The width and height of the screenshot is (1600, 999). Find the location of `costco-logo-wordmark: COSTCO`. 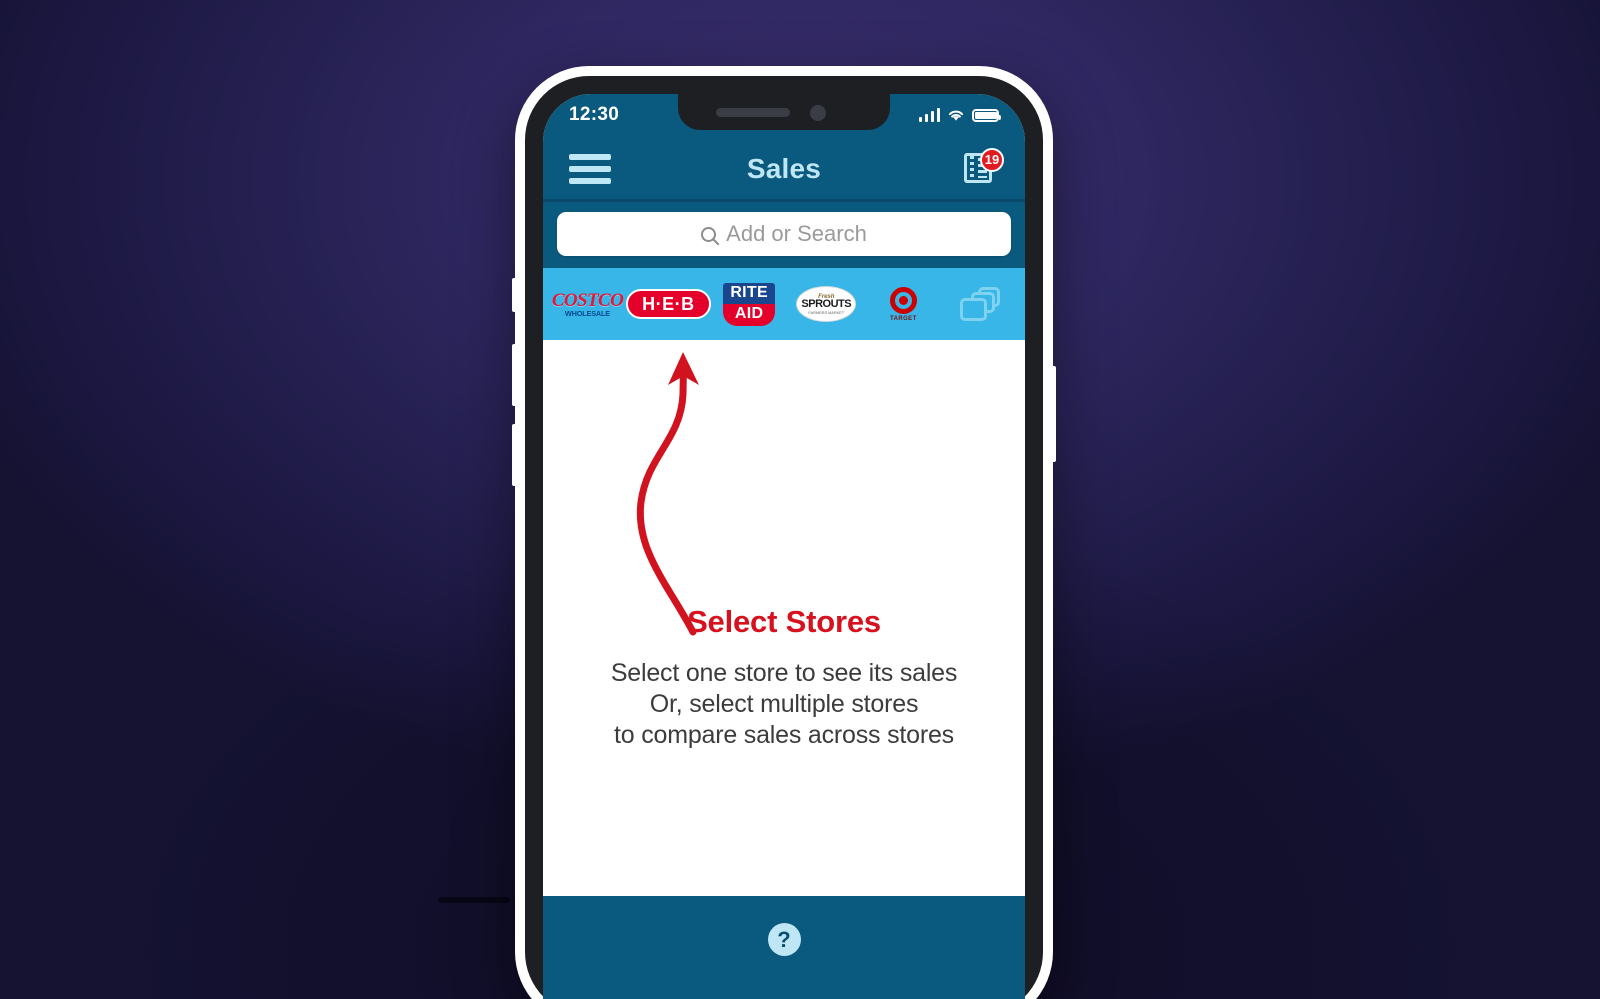

costco-logo-wordmark: COSTCO is located at coordinates (587, 300).